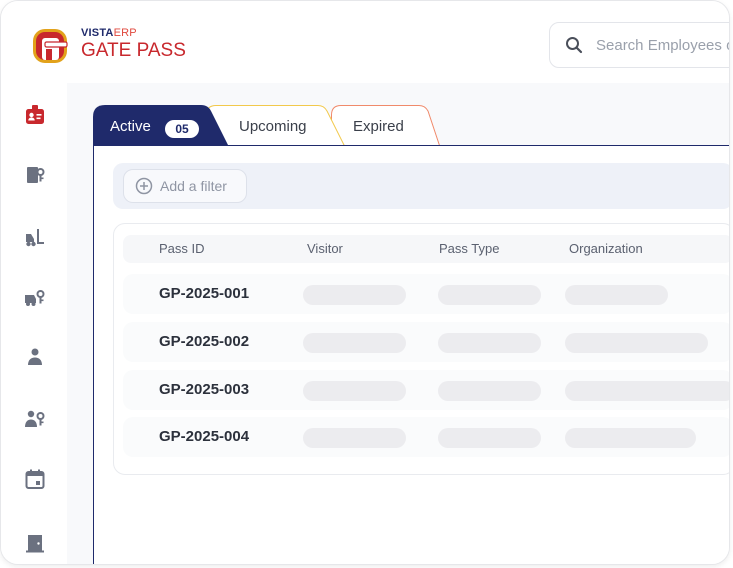 The width and height of the screenshot is (733, 568). I want to click on column-header-pass-type: Pass Type, so click(469, 249).